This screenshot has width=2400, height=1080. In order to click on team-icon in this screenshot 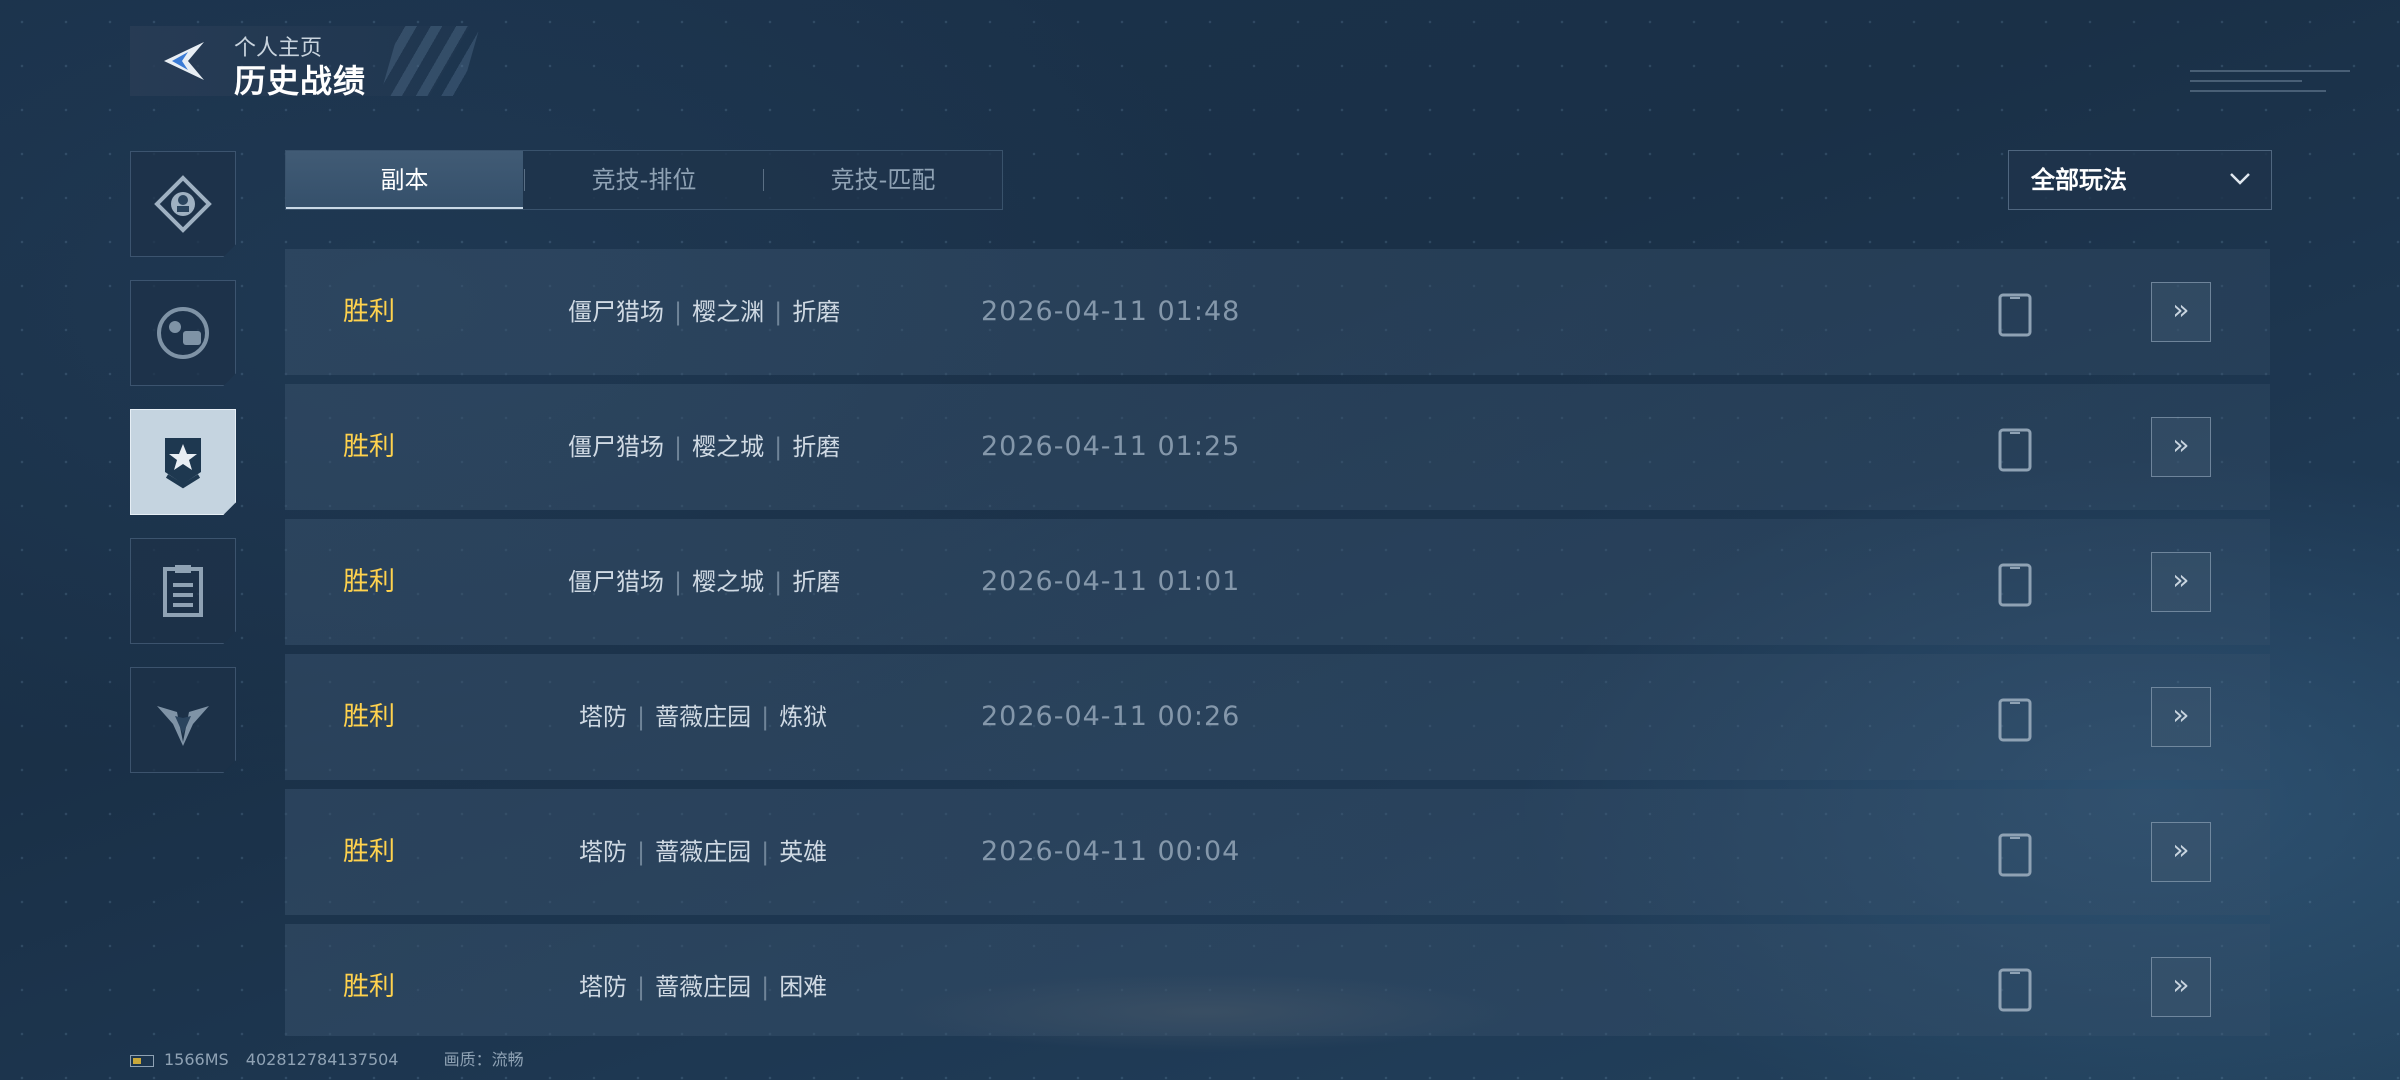, I will do `click(183, 333)`.